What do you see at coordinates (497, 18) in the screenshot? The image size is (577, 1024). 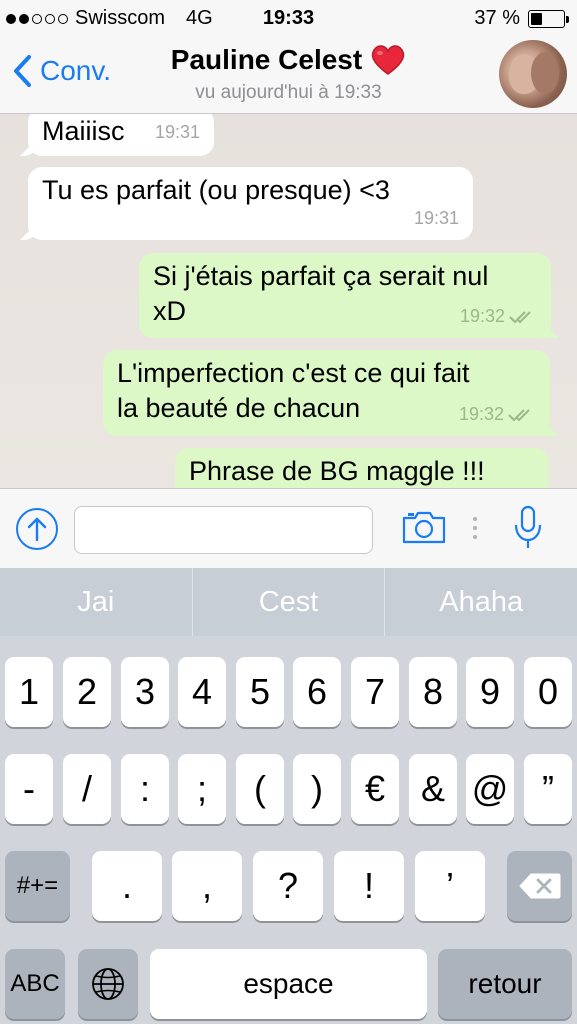 I see `battery-percentage: 37 %` at bounding box center [497, 18].